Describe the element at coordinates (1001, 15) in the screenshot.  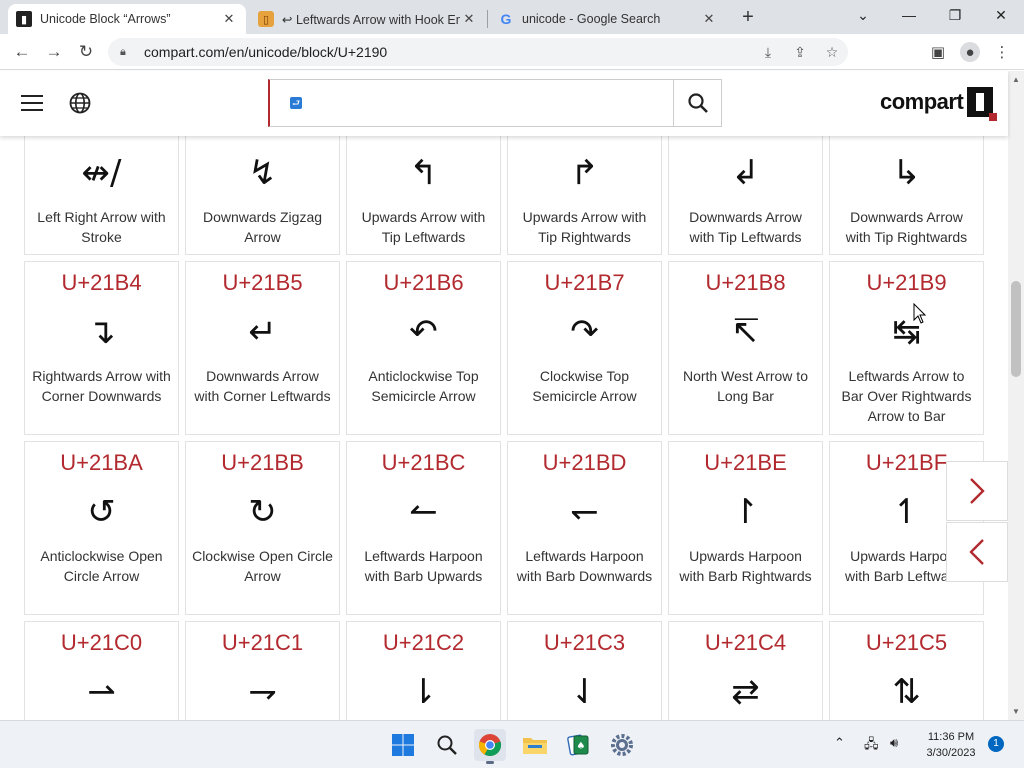
I see `close-window-button: ✕` at that location.